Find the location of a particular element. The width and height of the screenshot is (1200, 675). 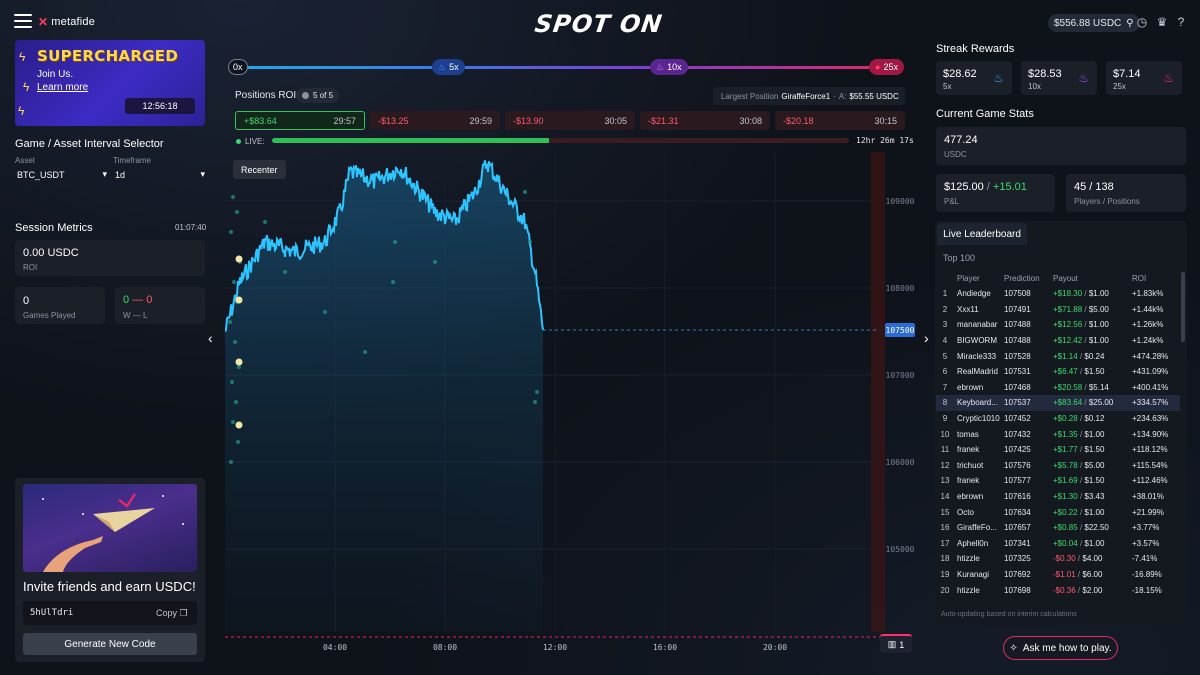

payout-value: +$5.78 is located at coordinates (1065, 465).